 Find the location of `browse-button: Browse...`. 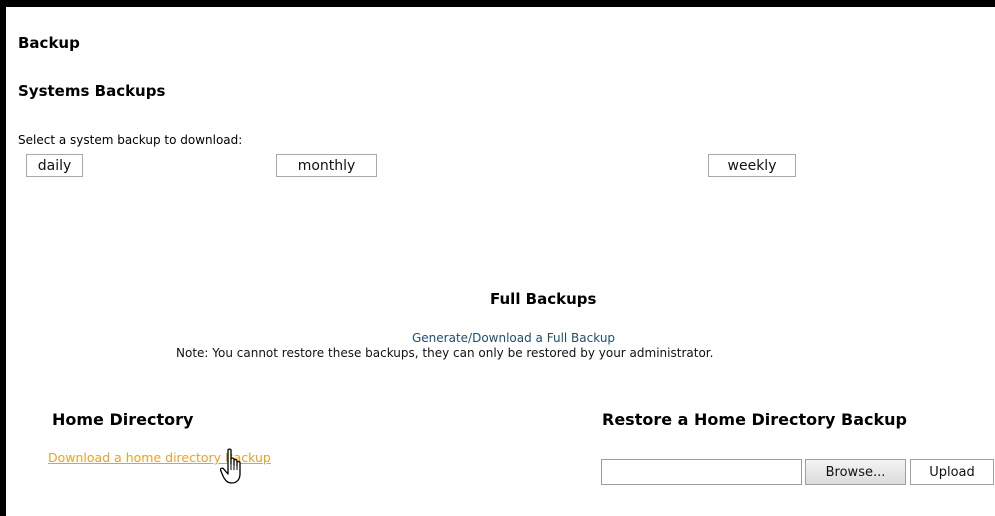

browse-button: Browse... is located at coordinates (855, 472).